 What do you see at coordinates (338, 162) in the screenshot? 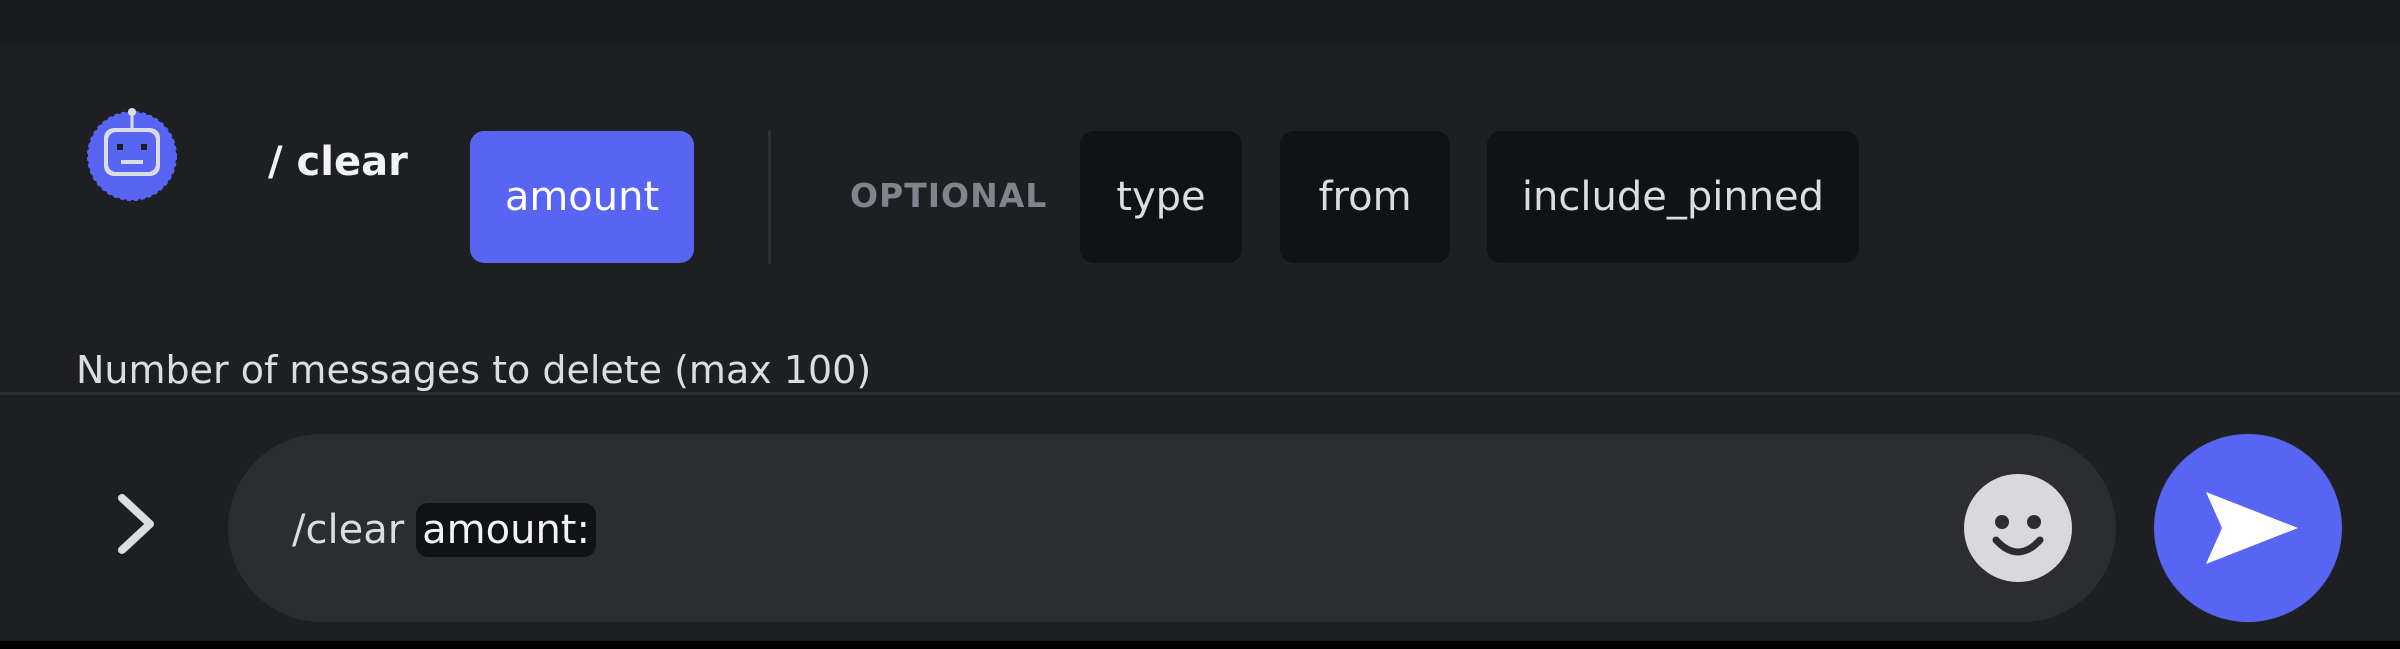
I see `command-name: / clear` at bounding box center [338, 162].